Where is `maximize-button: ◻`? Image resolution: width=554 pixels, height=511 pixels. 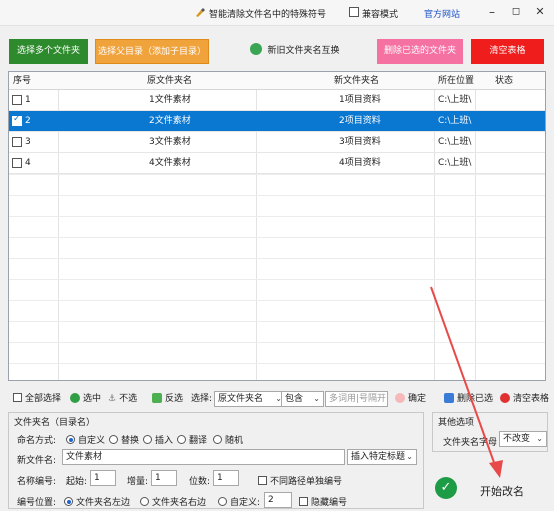
maximize-button: ◻ is located at coordinates (516, 12).